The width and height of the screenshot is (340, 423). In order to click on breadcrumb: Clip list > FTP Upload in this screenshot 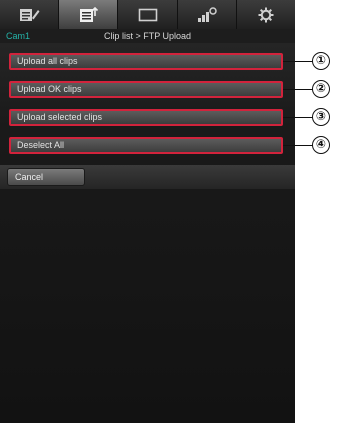, I will do `click(147, 36)`.